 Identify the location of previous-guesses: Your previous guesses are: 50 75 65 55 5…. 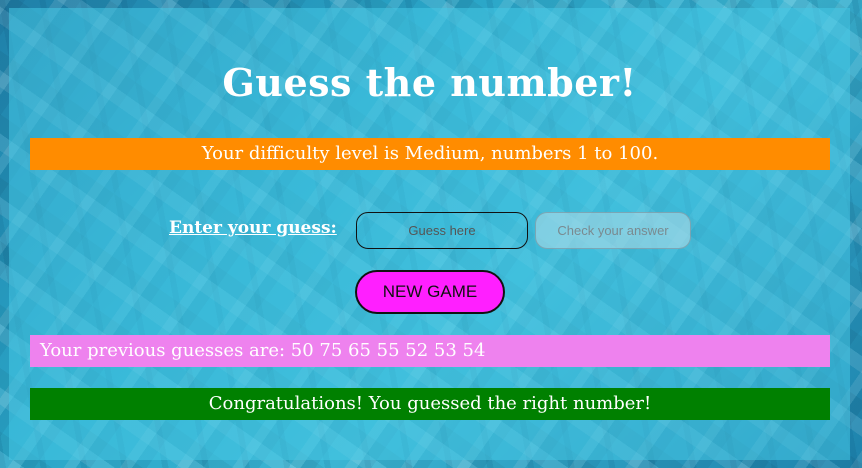
(430, 351).